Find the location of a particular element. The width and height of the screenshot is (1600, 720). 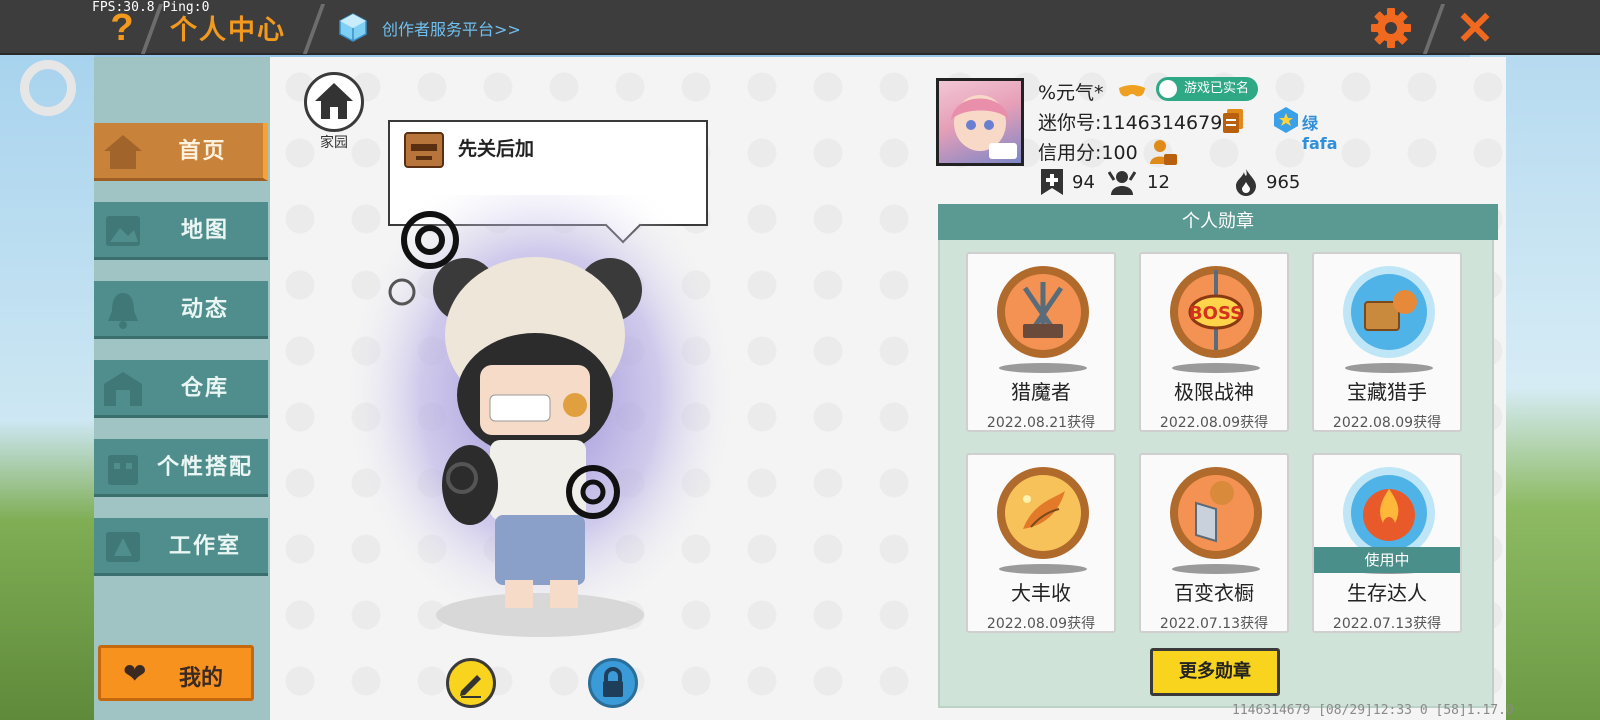

verified-badge: 游戏已实名 is located at coordinates (1207, 89).